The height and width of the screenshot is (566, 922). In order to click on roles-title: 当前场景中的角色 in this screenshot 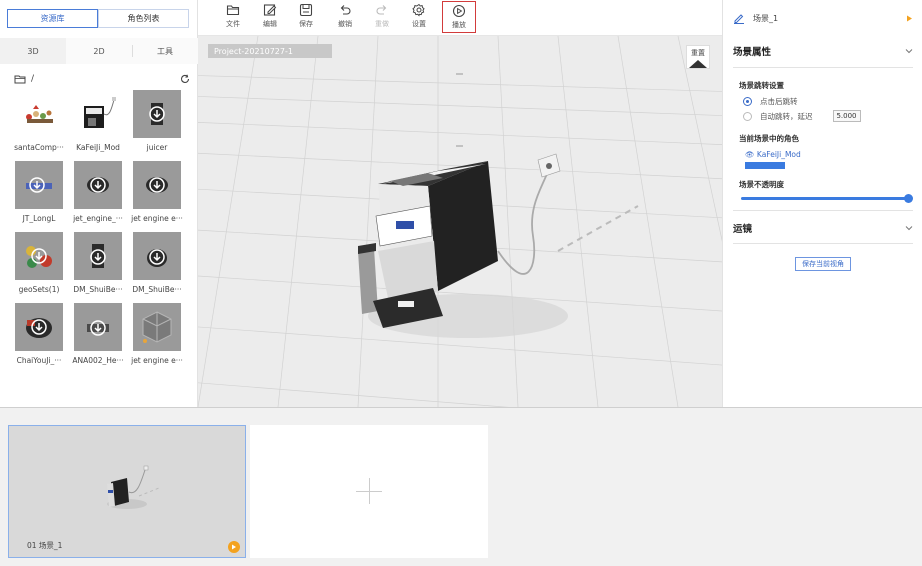, I will do `click(769, 138)`.